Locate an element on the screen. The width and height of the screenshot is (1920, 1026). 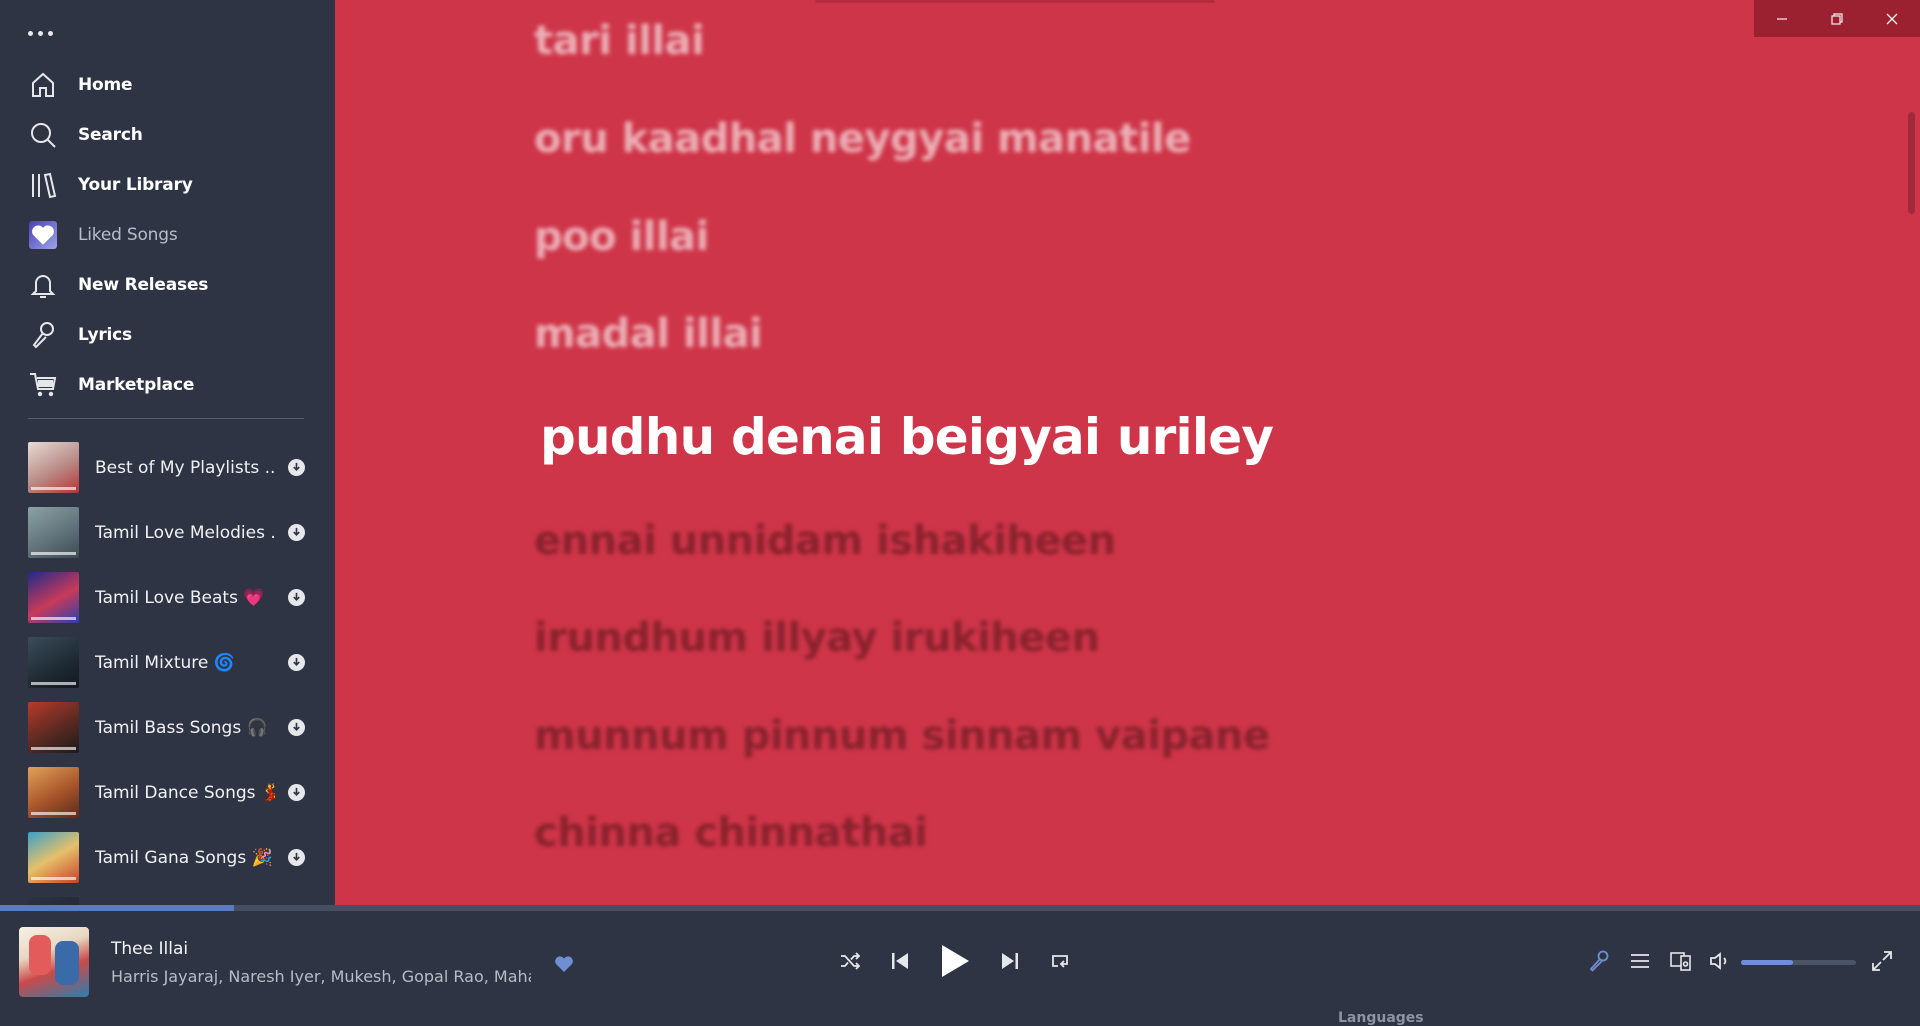
restore-icon is located at coordinates (1837, 18).